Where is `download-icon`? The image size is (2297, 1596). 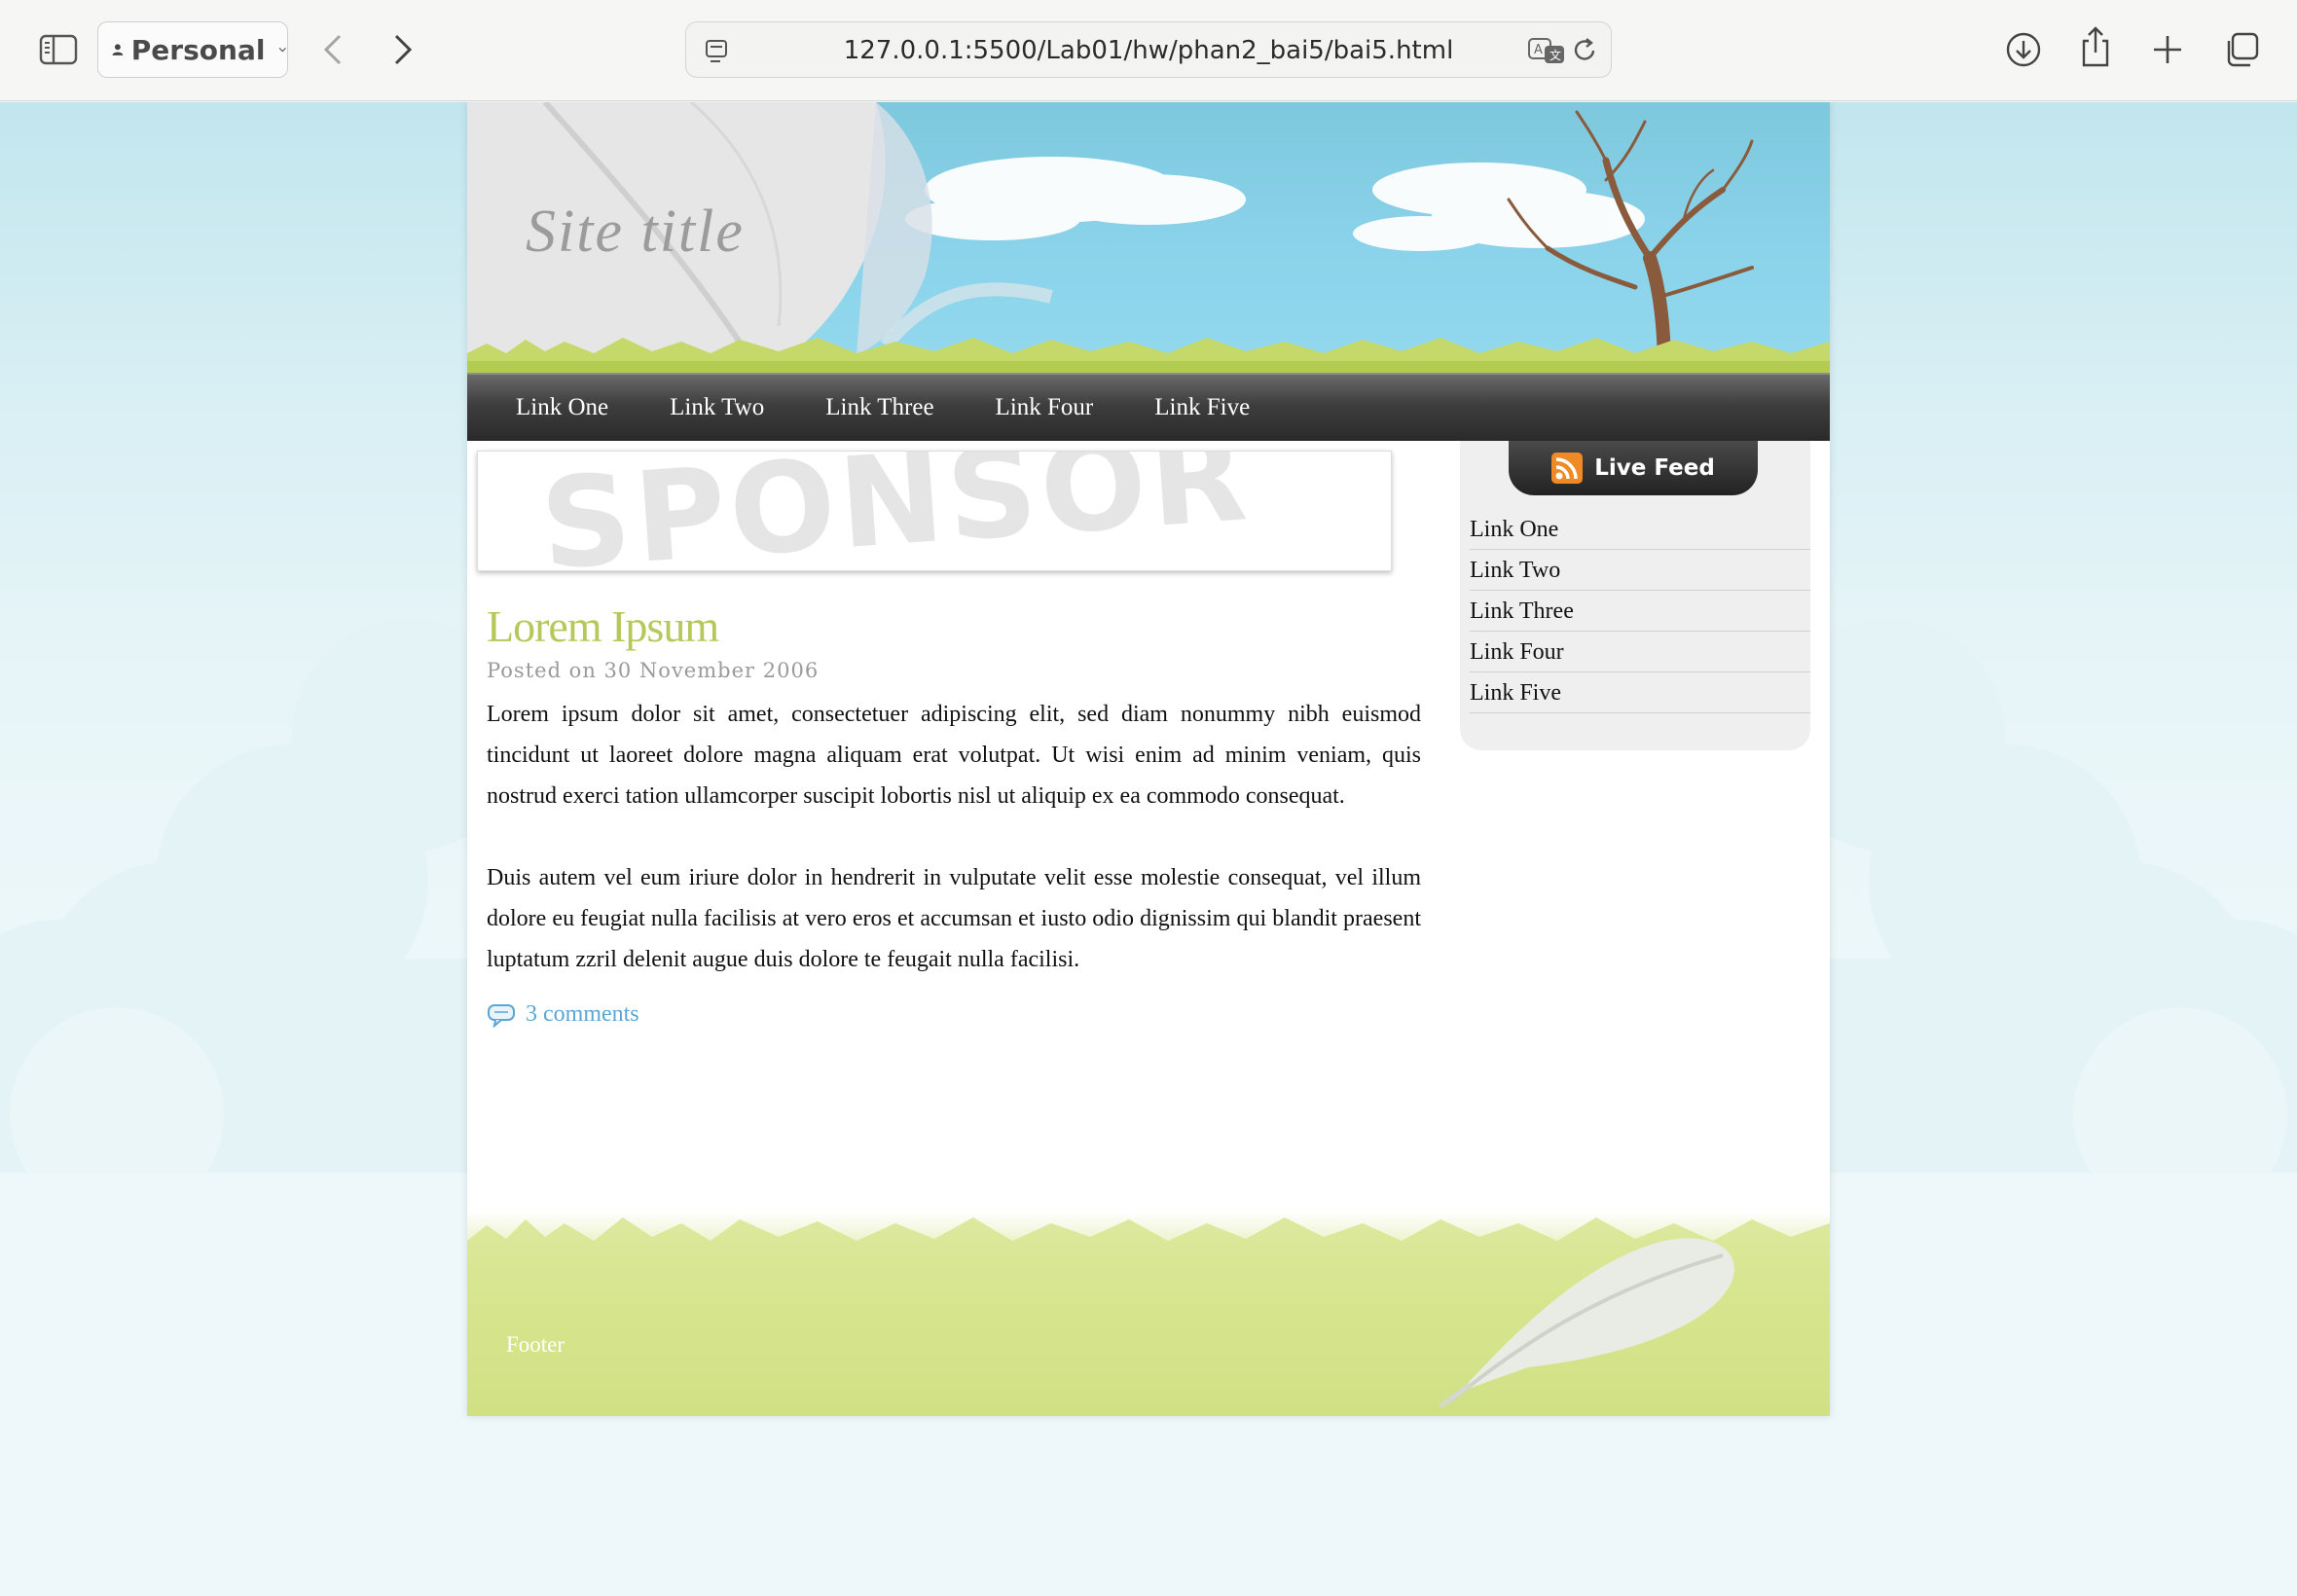
download-icon is located at coordinates (2024, 49).